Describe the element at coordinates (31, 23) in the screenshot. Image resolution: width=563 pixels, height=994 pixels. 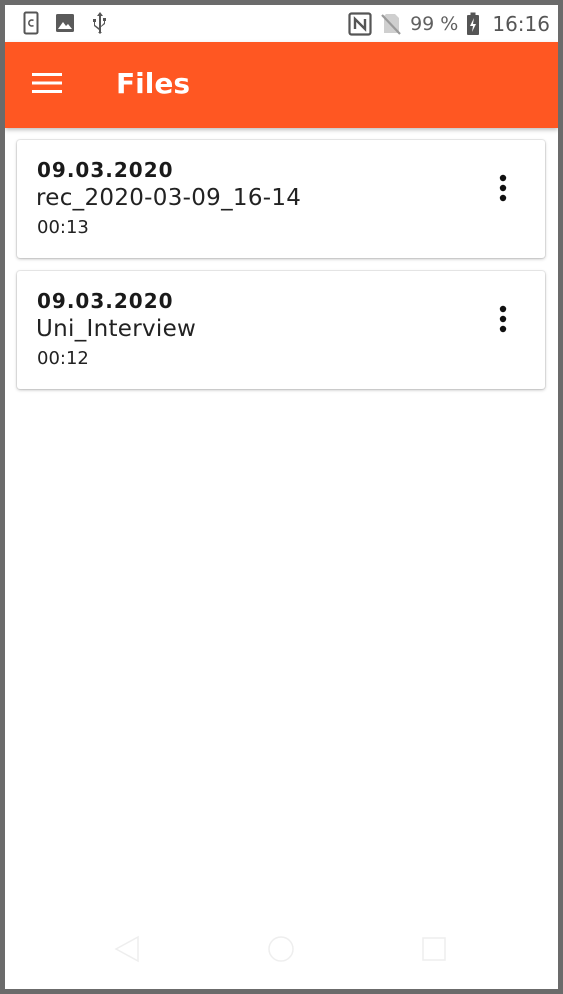
I see `clipboard-icon` at that location.